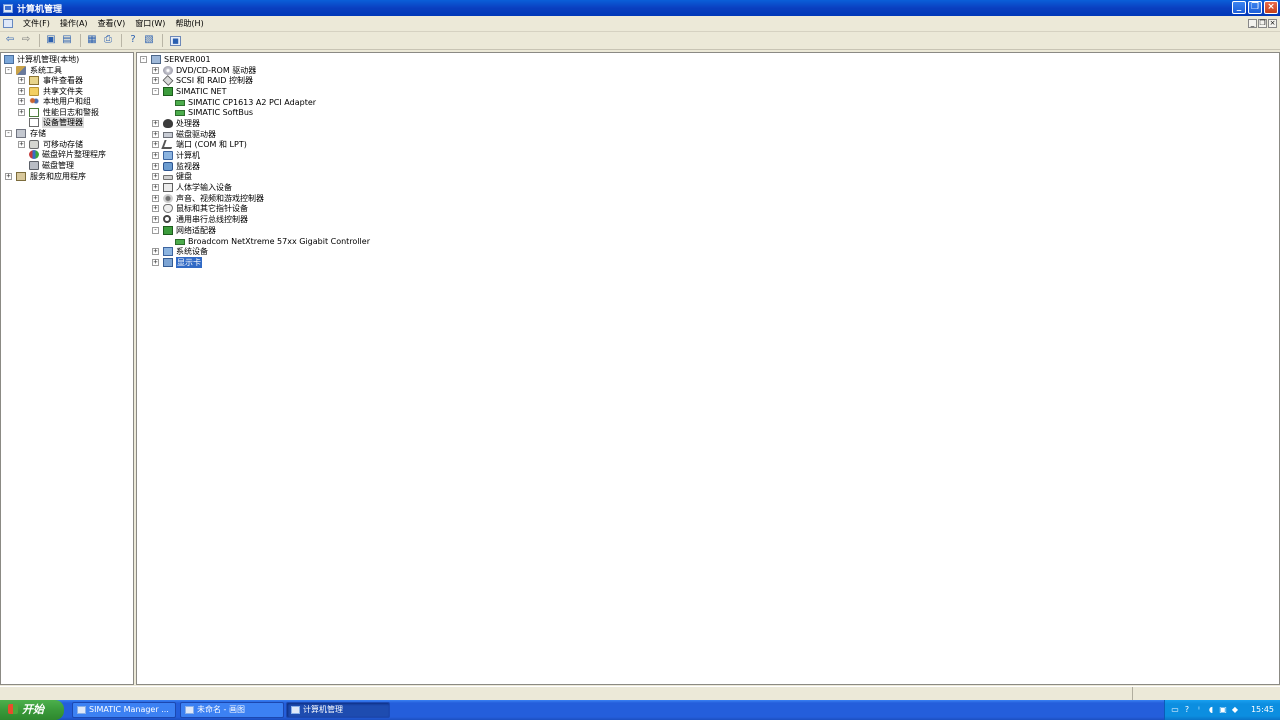  What do you see at coordinates (34, 144) in the screenshot?
I see `removable-storage-icon` at bounding box center [34, 144].